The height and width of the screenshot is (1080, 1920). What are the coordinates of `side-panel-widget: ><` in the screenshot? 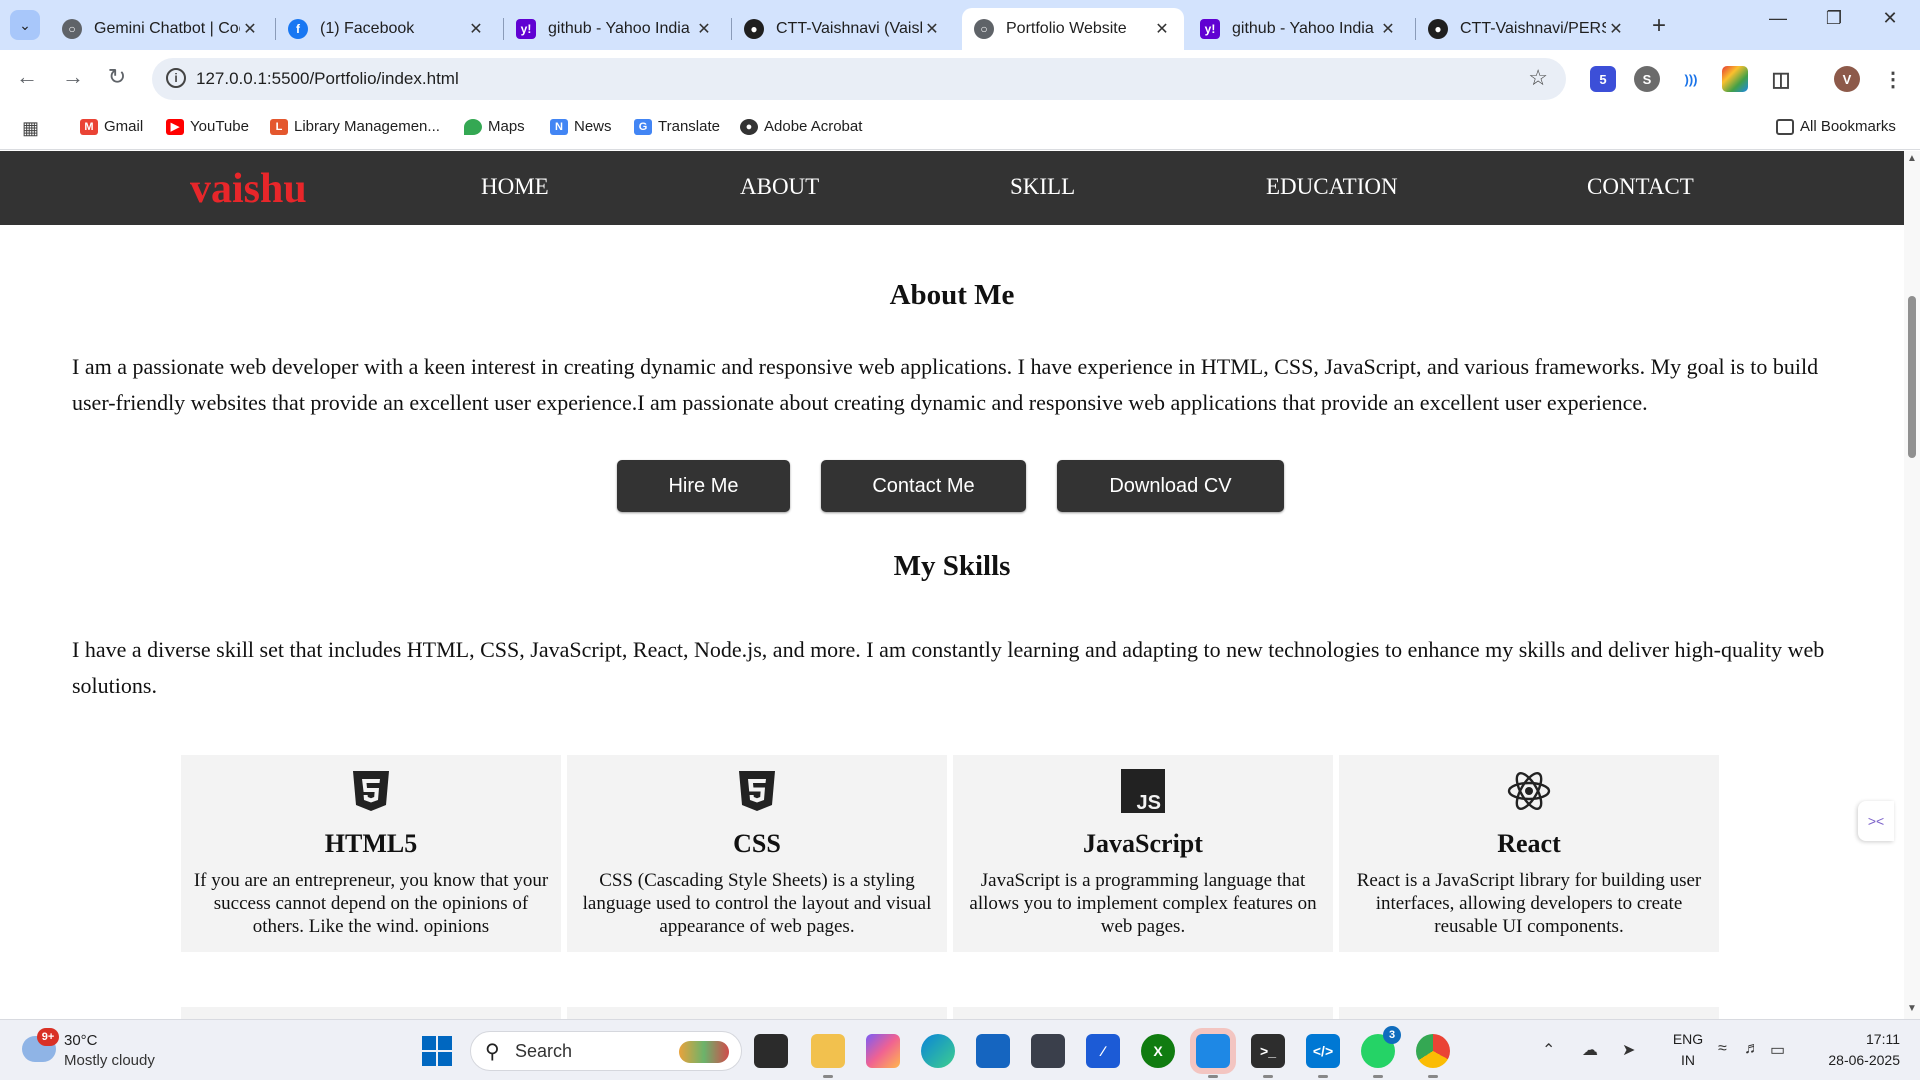 It's located at (1876, 821).